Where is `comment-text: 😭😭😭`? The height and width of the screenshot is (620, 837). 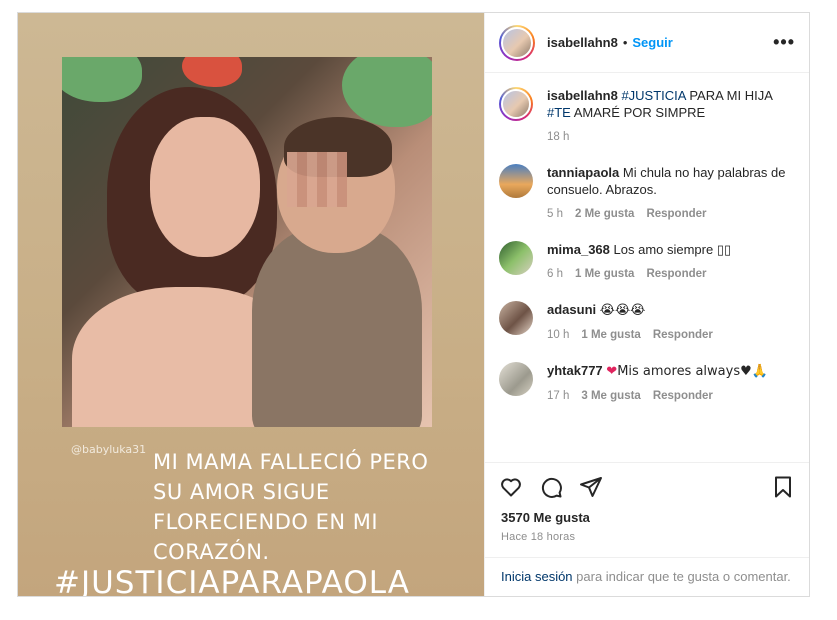
comment-text: 😭😭😭 is located at coordinates (622, 310).